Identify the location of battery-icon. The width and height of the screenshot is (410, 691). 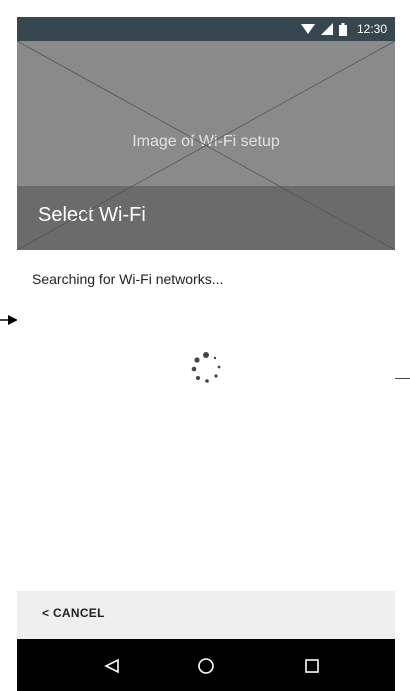
(342, 29).